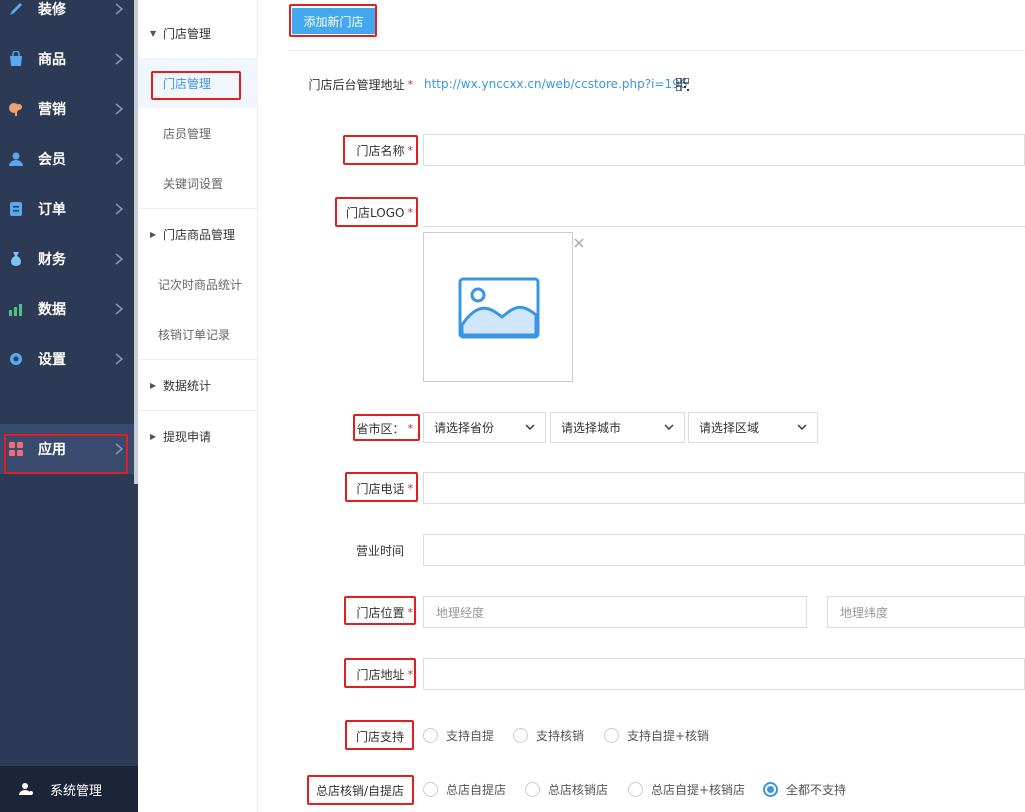 Image resolution: width=1025 pixels, height=812 pixels. What do you see at coordinates (153, 234) in the screenshot?
I see `caret-right-icon: ▶` at bounding box center [153, 234].